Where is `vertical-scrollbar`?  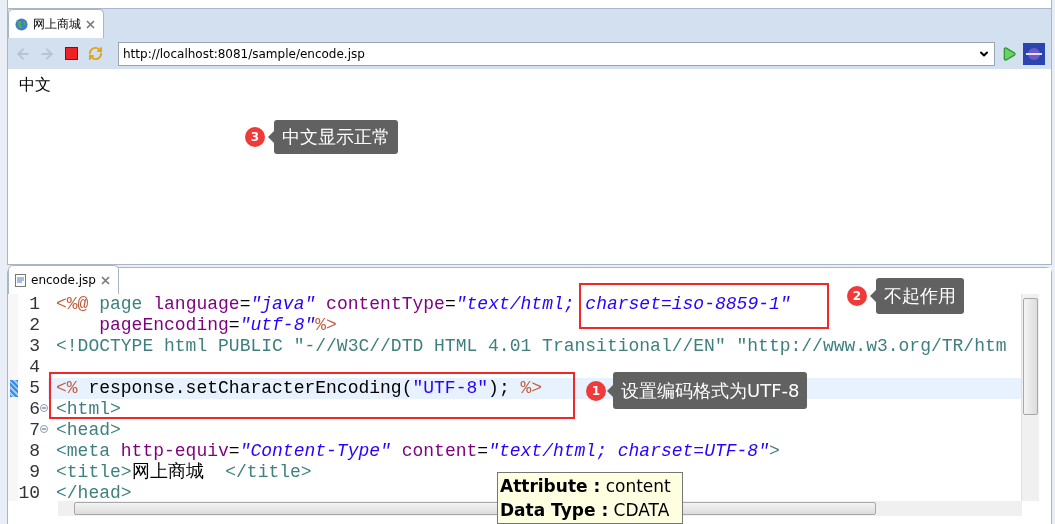
vertical-scrollbar is located at coordinates (1030, 397).